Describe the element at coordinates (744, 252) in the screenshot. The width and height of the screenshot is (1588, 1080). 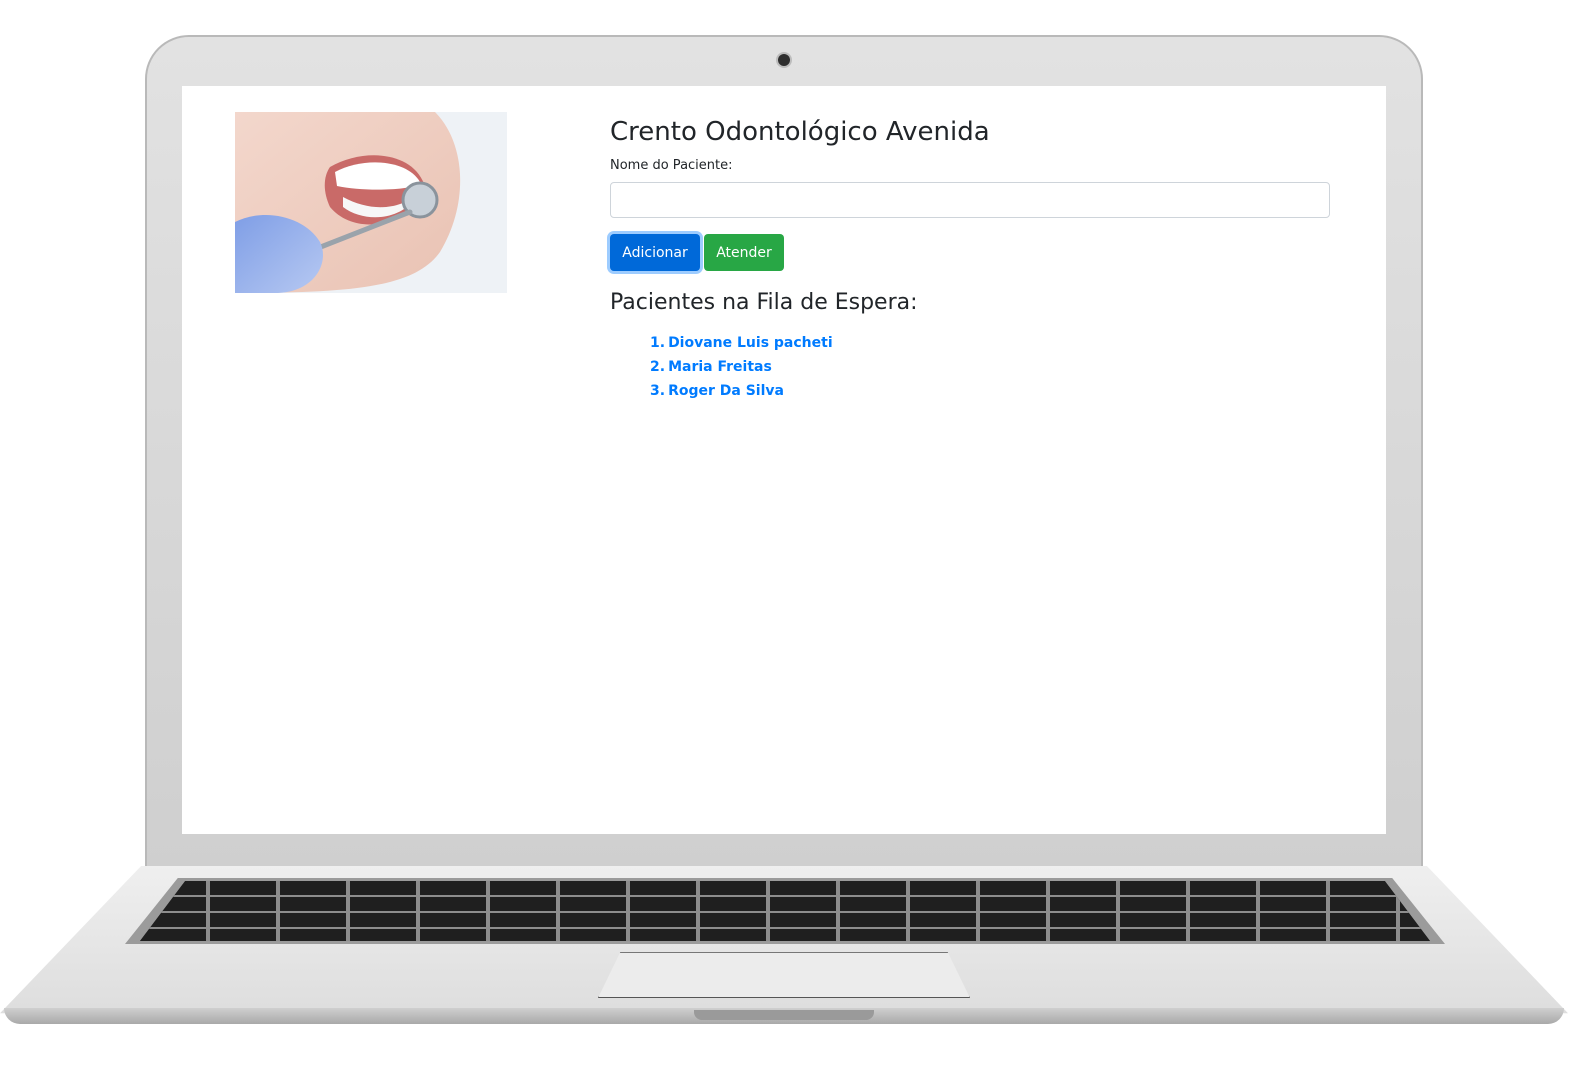
I see `serve-button: Atender` at that location.